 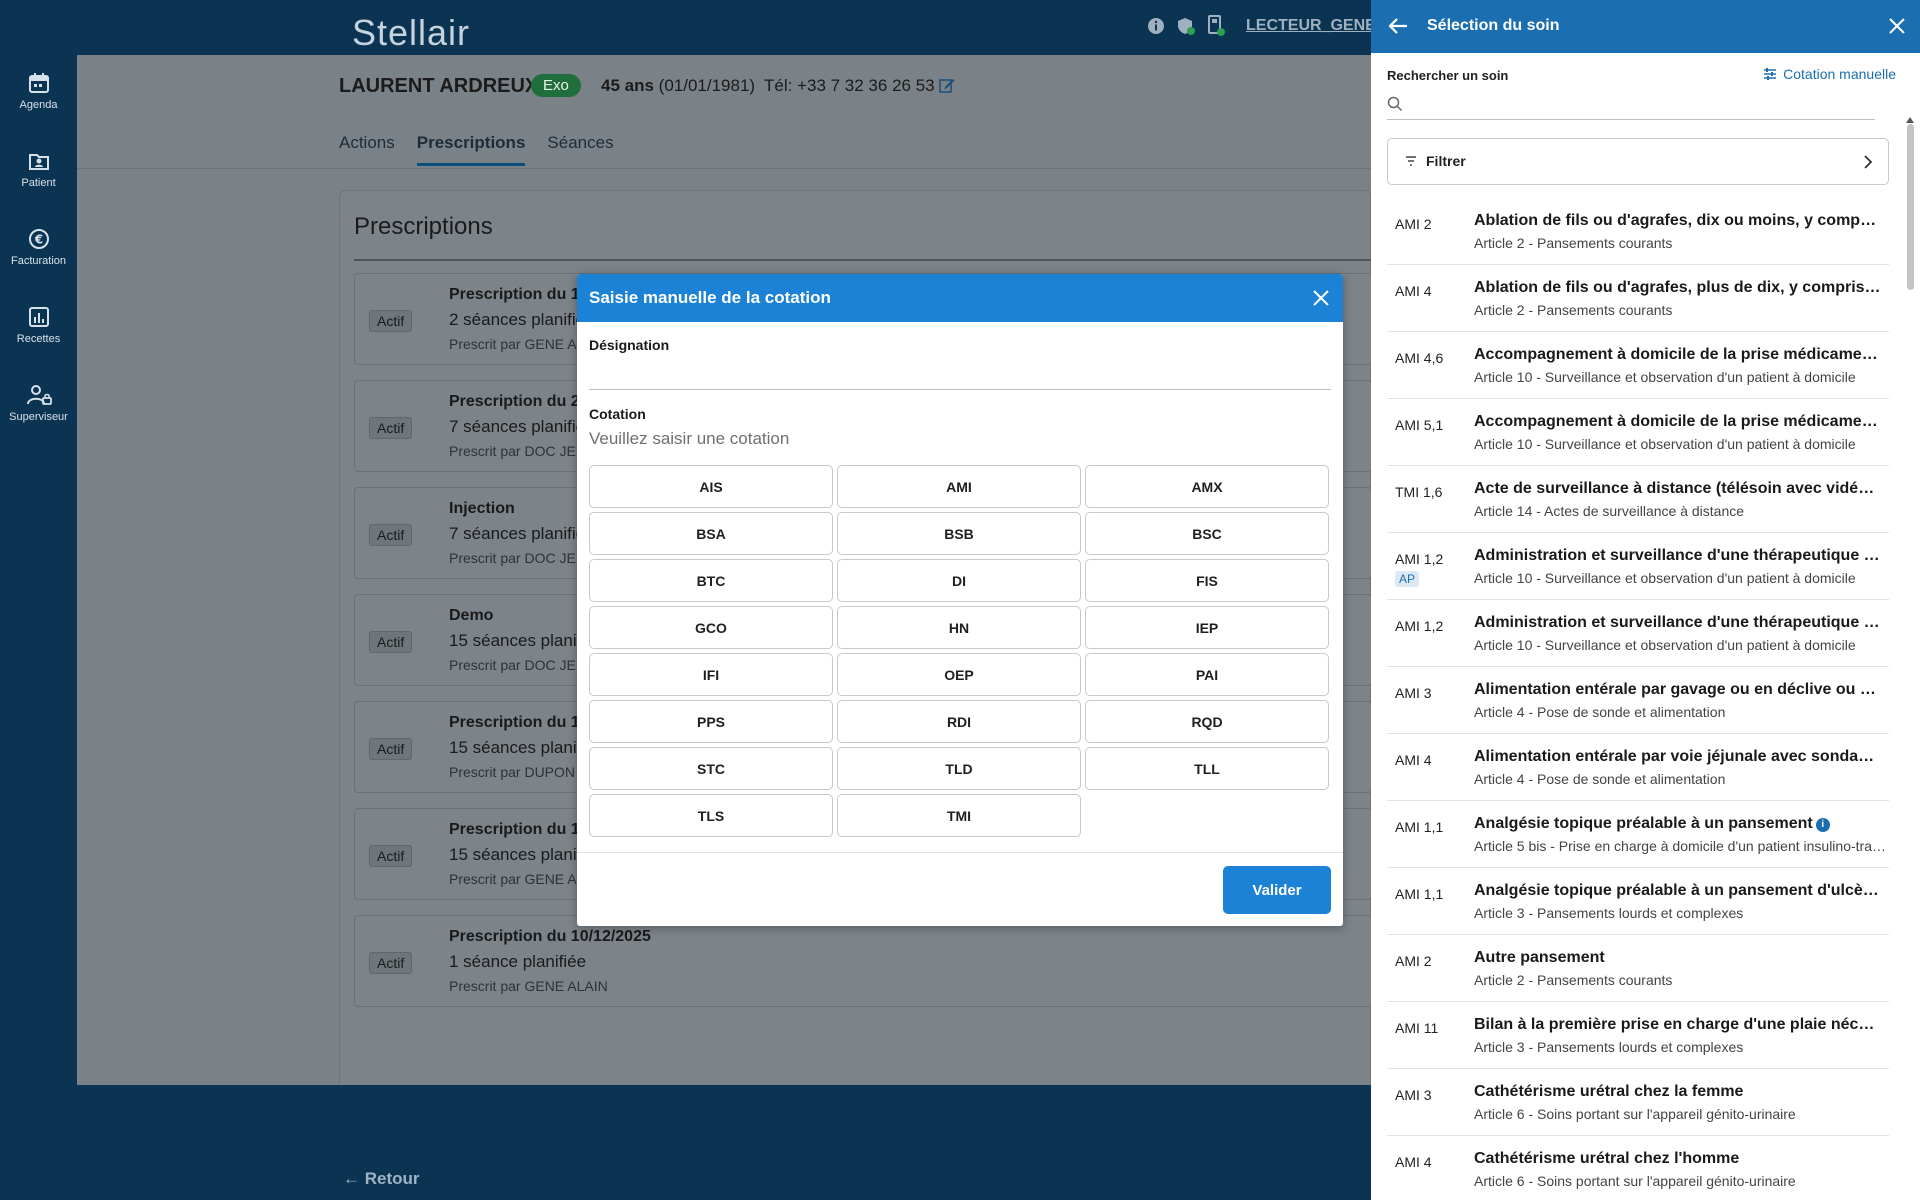 I want to click on tab-actions: Actions, so click(x=367, y=149).